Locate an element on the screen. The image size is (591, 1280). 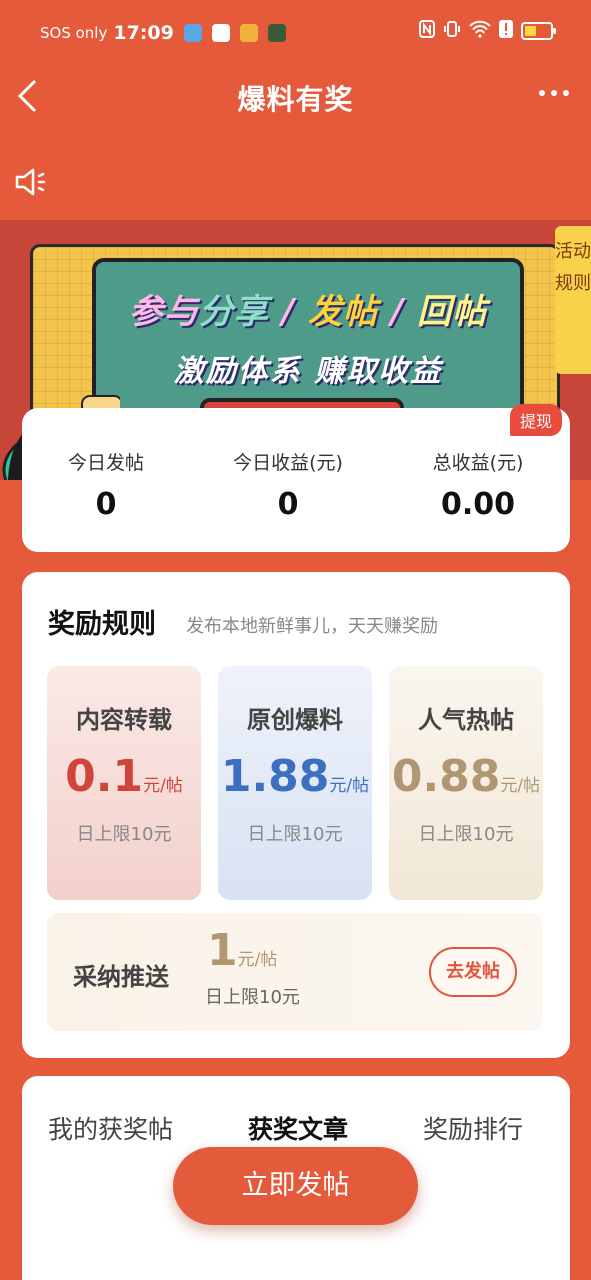
tab-my-awarded-posts: 我的获奖帖 is located at coordinates (110, 1128).